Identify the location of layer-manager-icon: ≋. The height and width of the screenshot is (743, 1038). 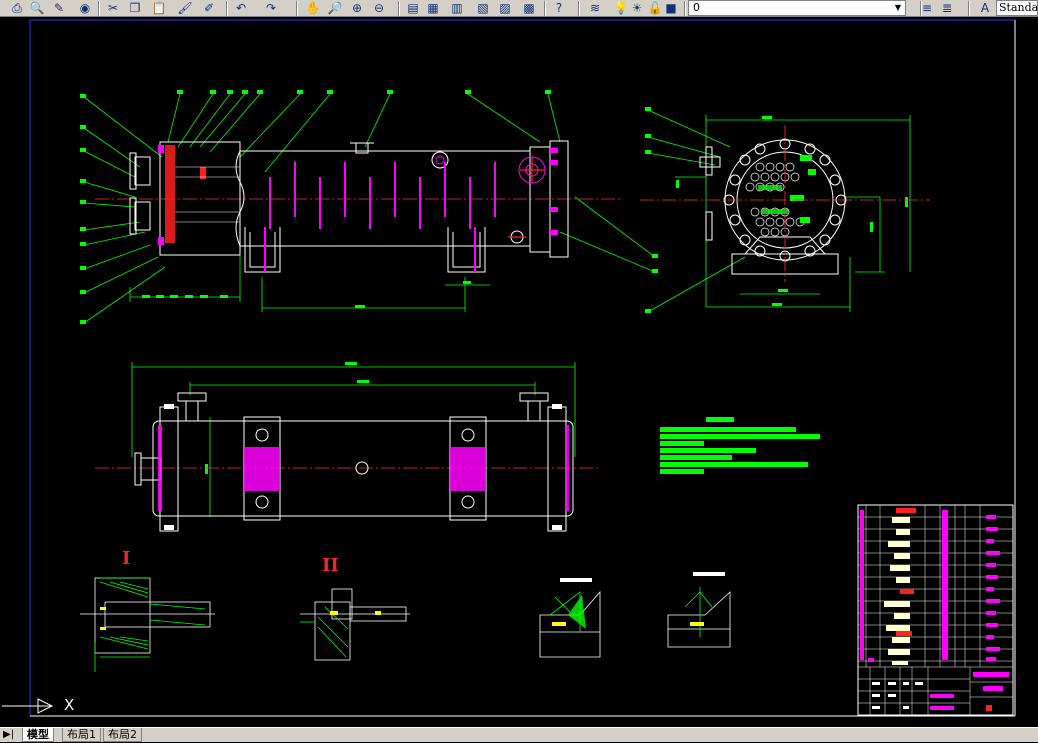
(595, 8).